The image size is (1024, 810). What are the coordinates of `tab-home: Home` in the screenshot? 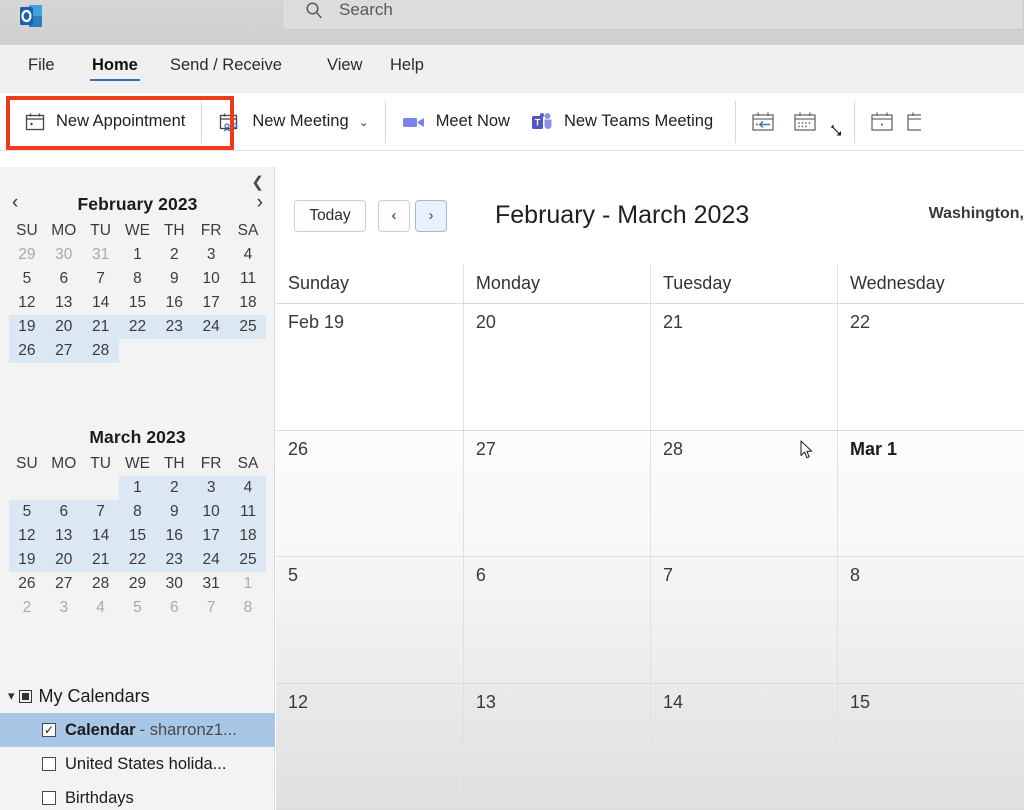 It's located at (115, 67).